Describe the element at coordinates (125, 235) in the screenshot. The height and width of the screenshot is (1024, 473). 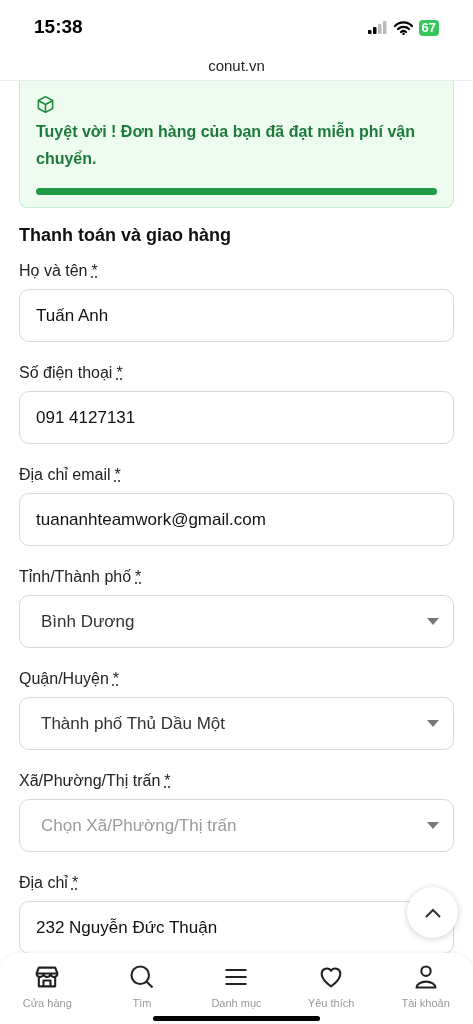
I see `section-title: Thanh toán và giao hàng` at that location.